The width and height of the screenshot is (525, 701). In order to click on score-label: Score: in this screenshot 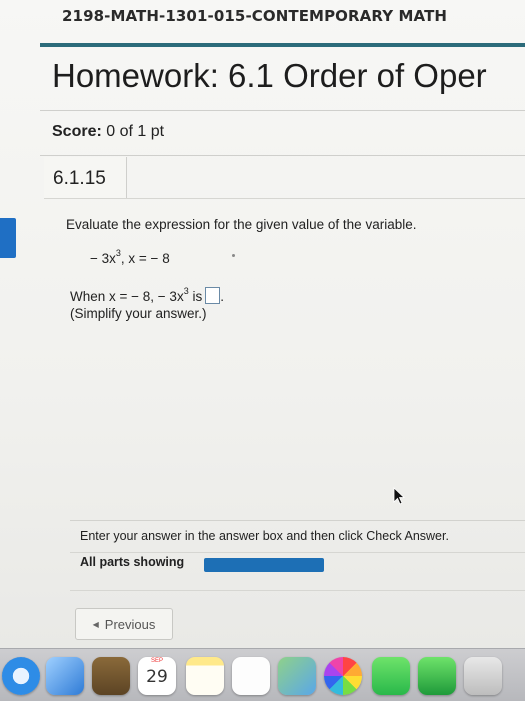, I will do `click(77, 131)`.